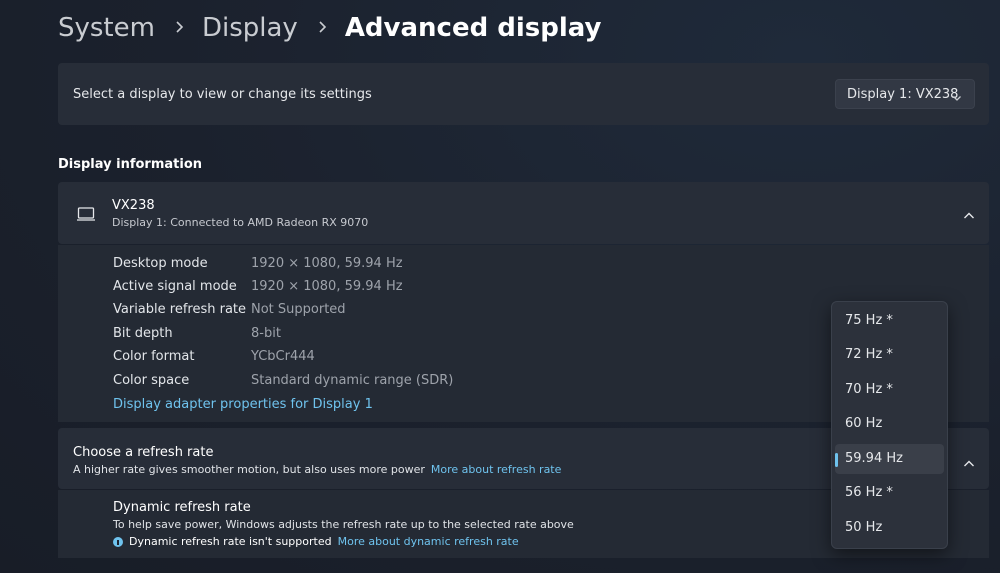 This screenshot has width=1000, height=573. What do you see at coordinates (106, 28) in the screenshot?
I see `breadcrumb-system: System` at bounding box center [106, 28].